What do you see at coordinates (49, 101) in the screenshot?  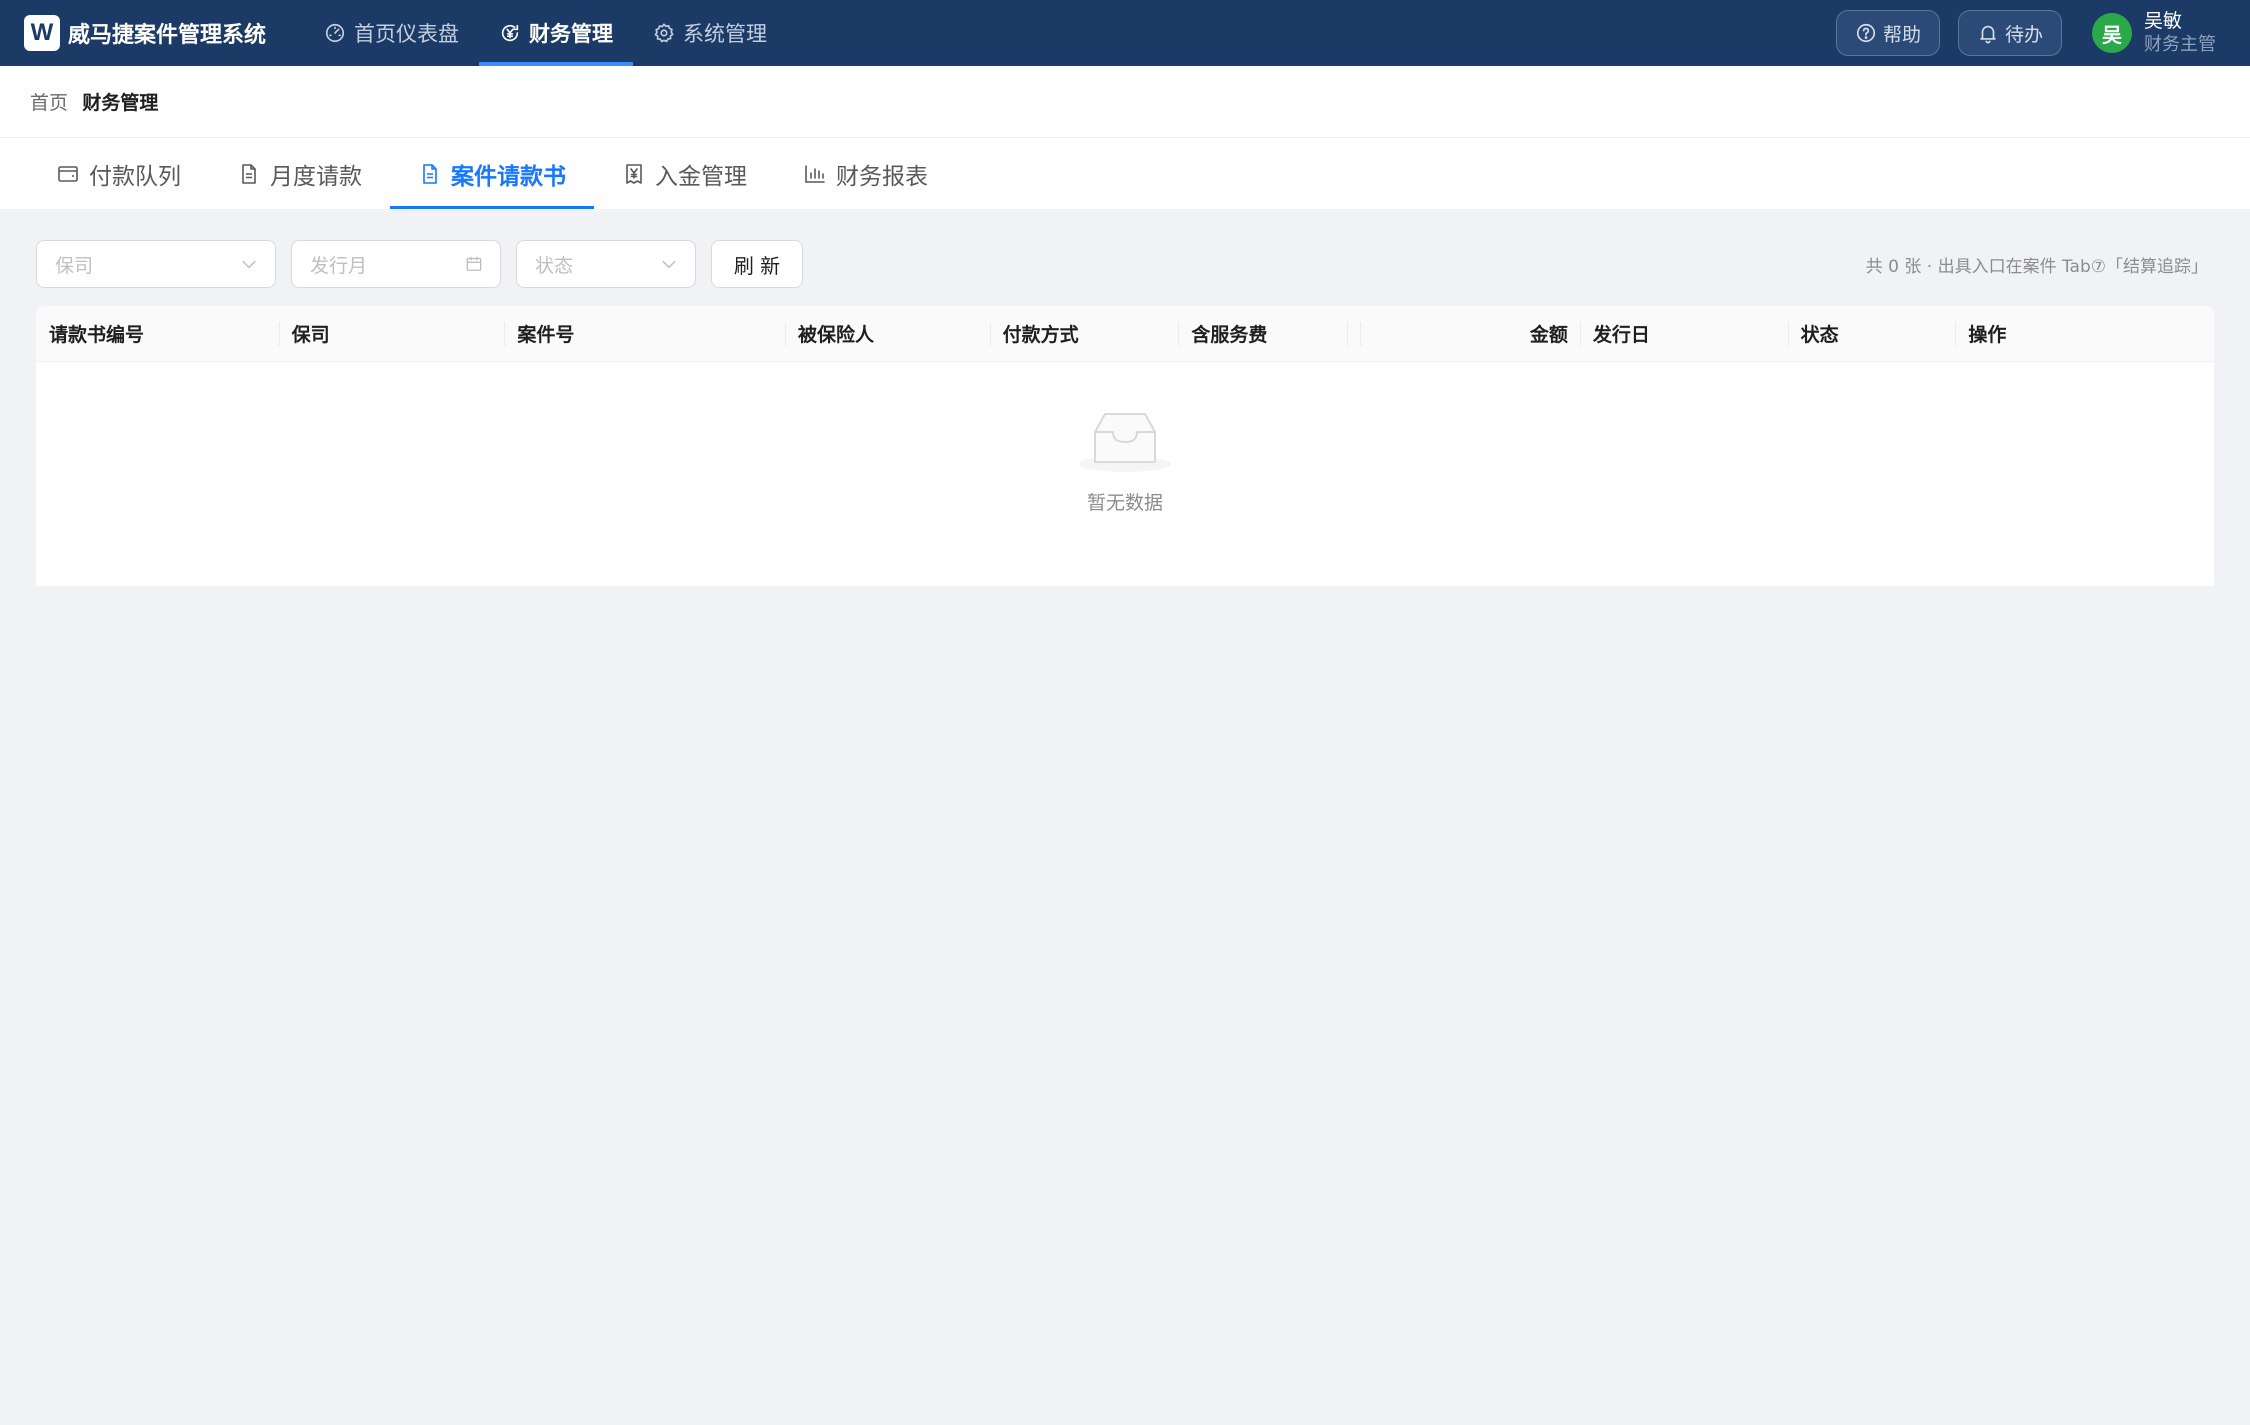 I see `breadcrumb-home: 首页` at bounding box center [49, 101].